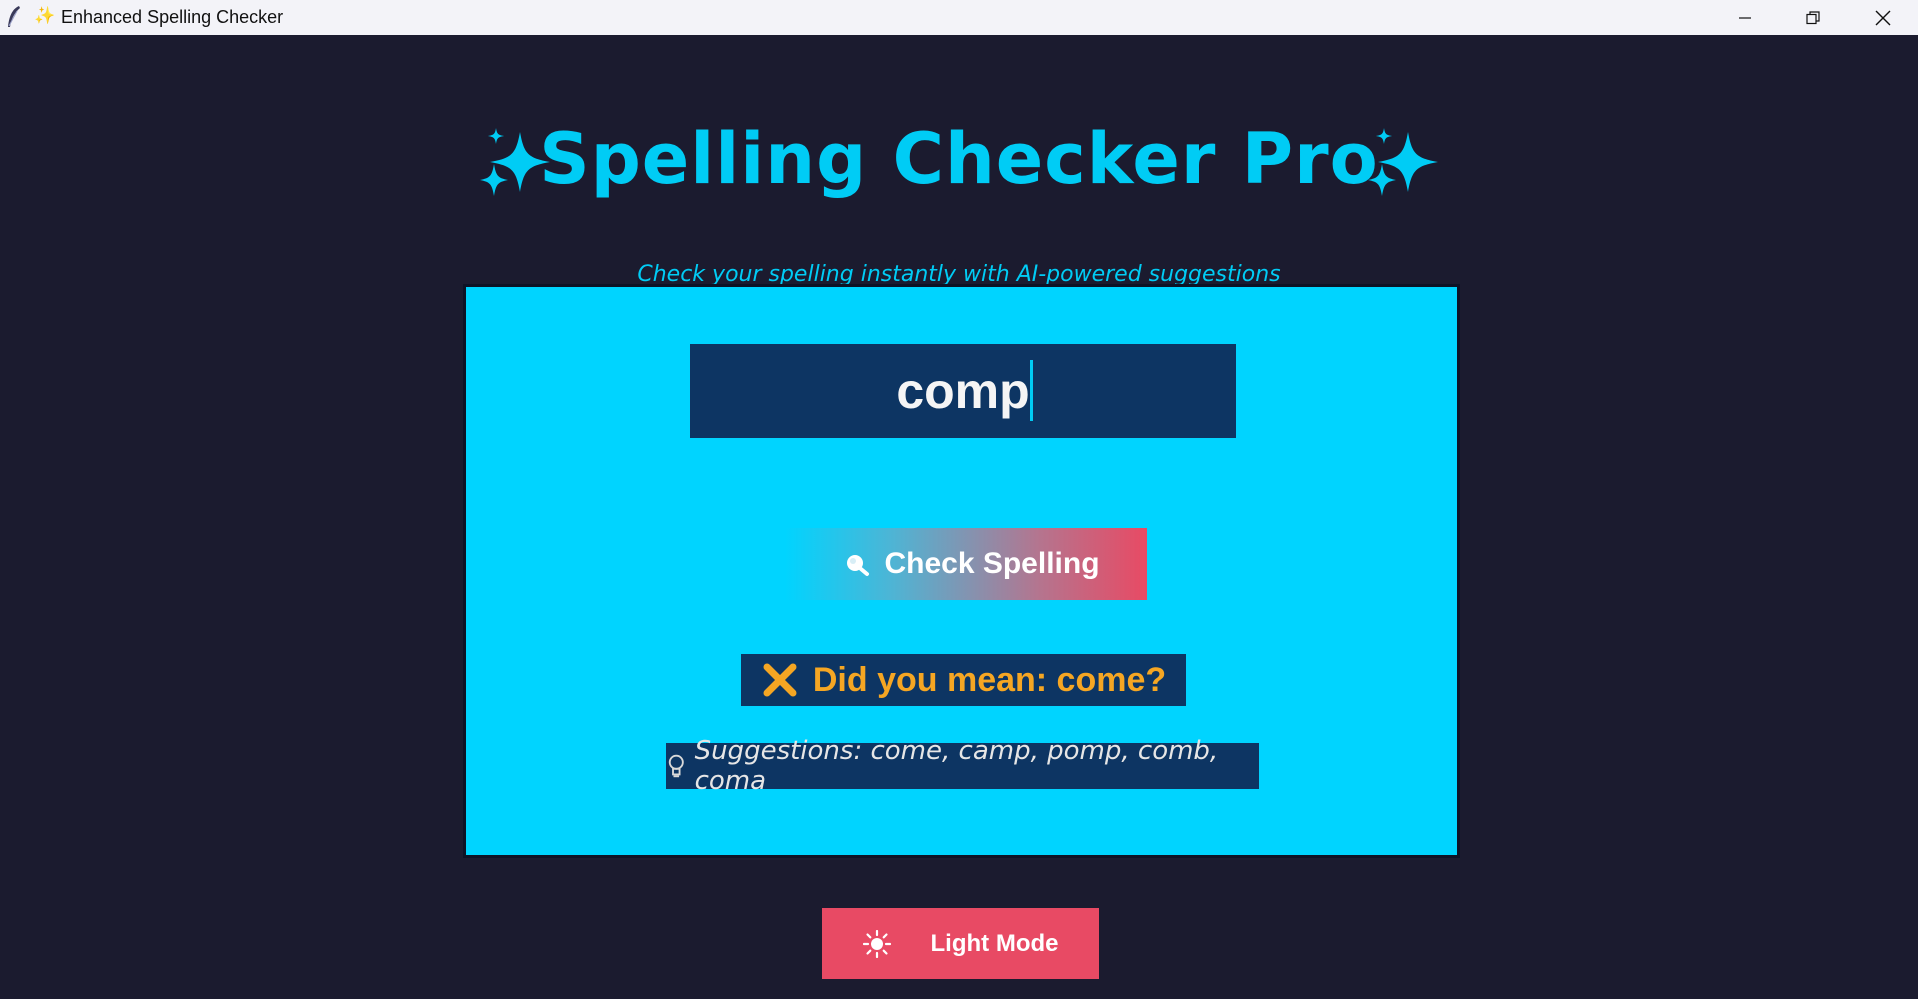 The width and height of the screenshot is (1918, 999). What do you see at coordinates (14, 16) in the screenshot?
I see `feather-icon` at bounding box center [14, 16].